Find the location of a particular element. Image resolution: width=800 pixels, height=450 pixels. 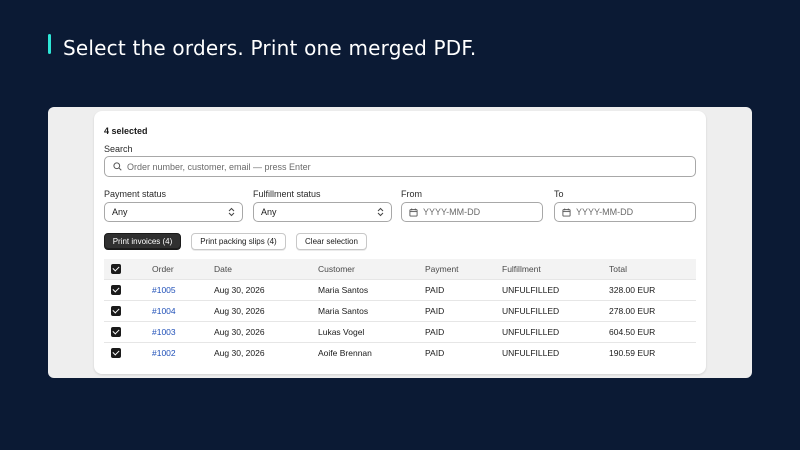

customer-name: Aoife Brennan is located at coordinates (345, 352).